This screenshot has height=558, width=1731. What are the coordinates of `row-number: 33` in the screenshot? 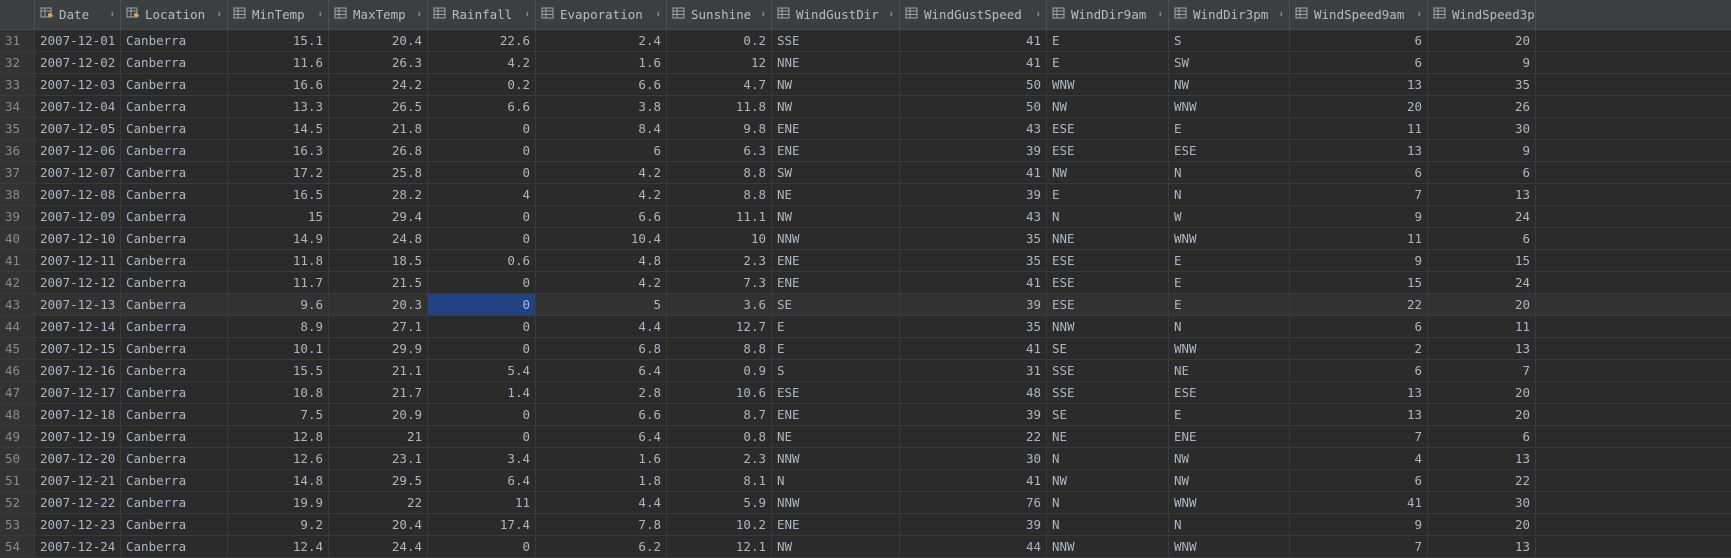 It's located at (17, 84).